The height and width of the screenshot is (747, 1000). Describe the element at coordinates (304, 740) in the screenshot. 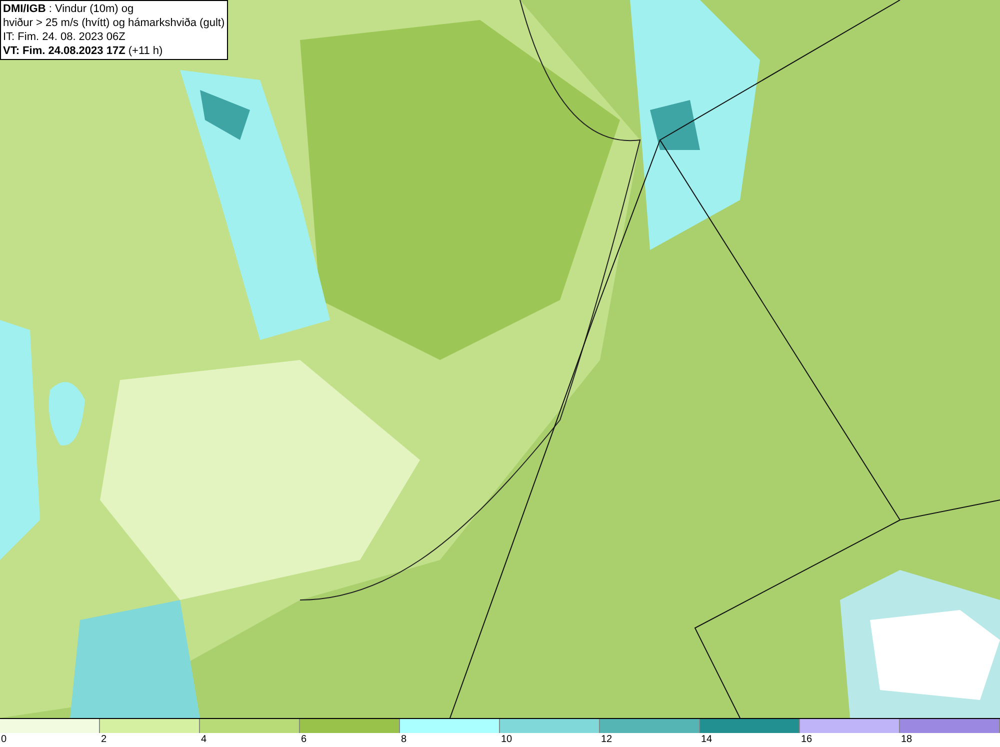

I see `legend-label: 6` at that location.